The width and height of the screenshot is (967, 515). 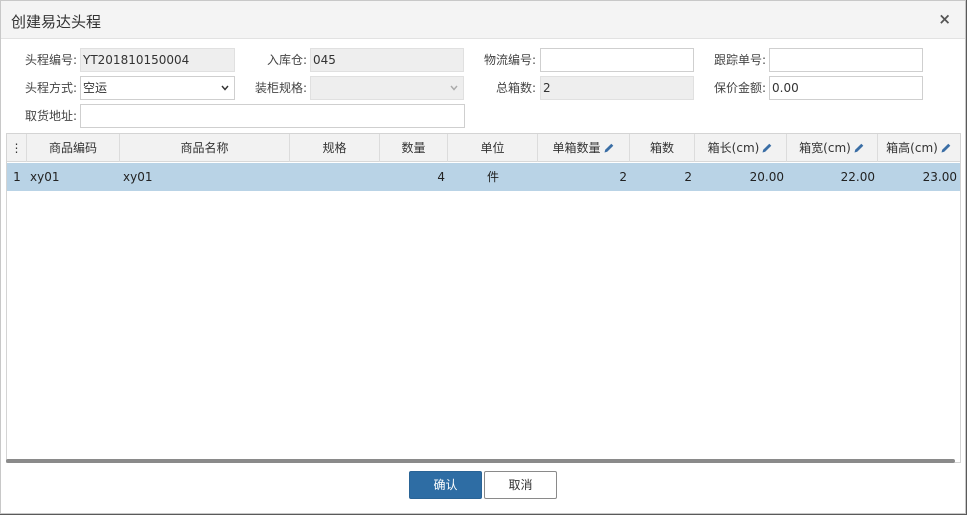 What do you see at coordinates (157, 60) in the screenshot?
I see `head-no-field: YT201810150004` at bounding box center [157, 60].